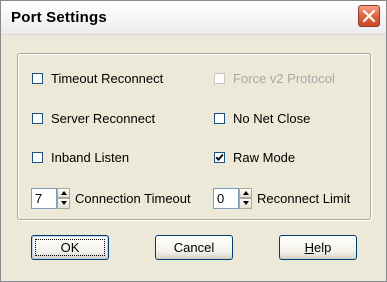  What do you see at coordinates (226, 198) in the screenshot?
I see `reconnect-limit-input` at bounding box center [226, 198].